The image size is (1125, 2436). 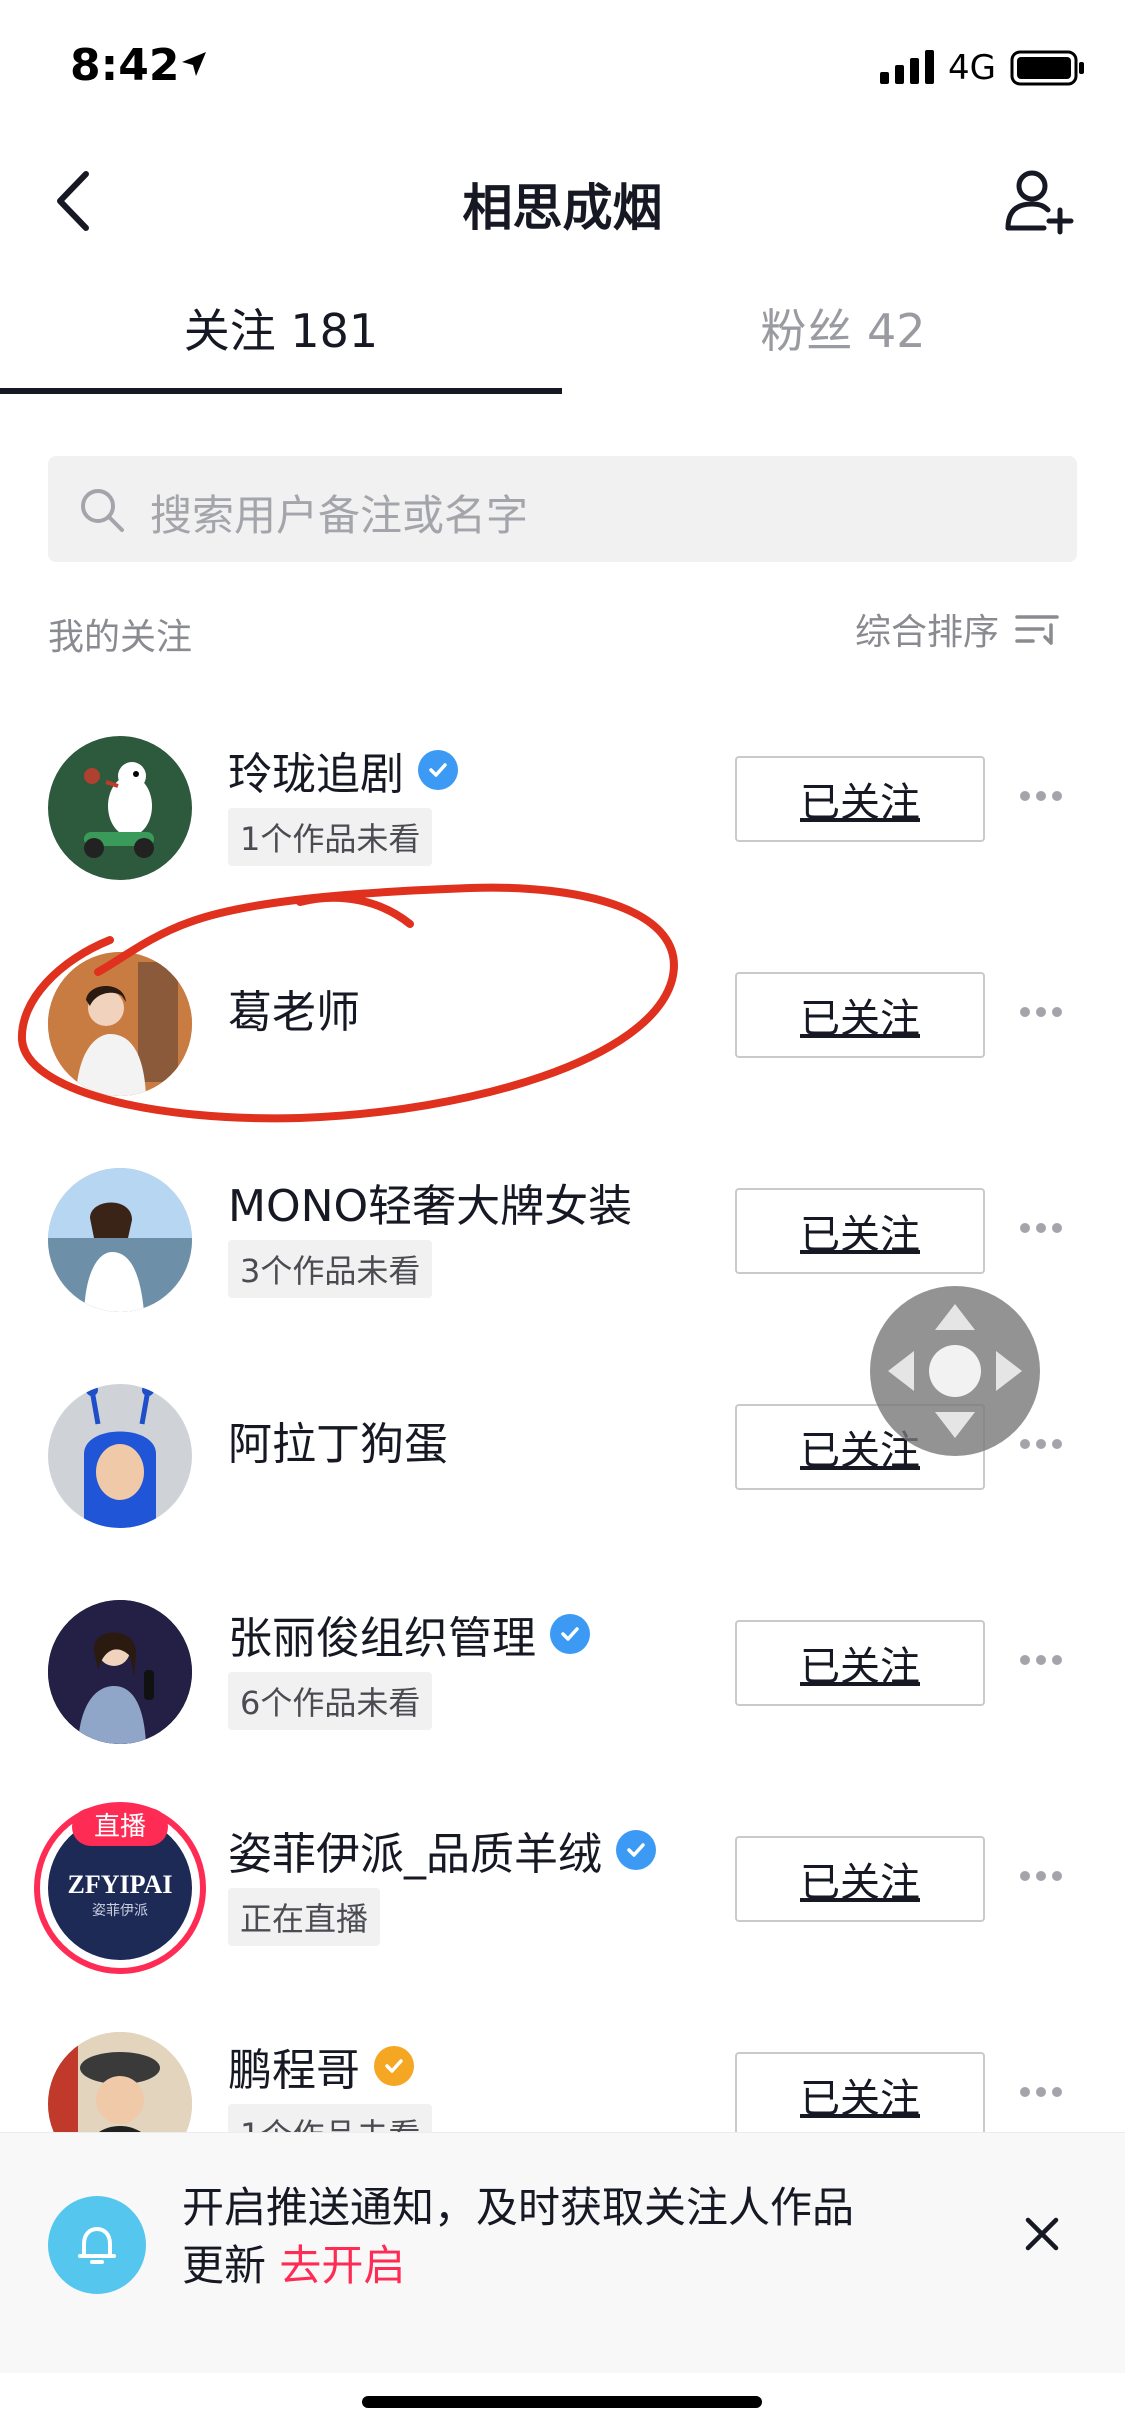 What do you see at coordinates (304, 1917) in the screenshot?
I see `status-badge: 正在直播` at bounding box center [304, 1917].